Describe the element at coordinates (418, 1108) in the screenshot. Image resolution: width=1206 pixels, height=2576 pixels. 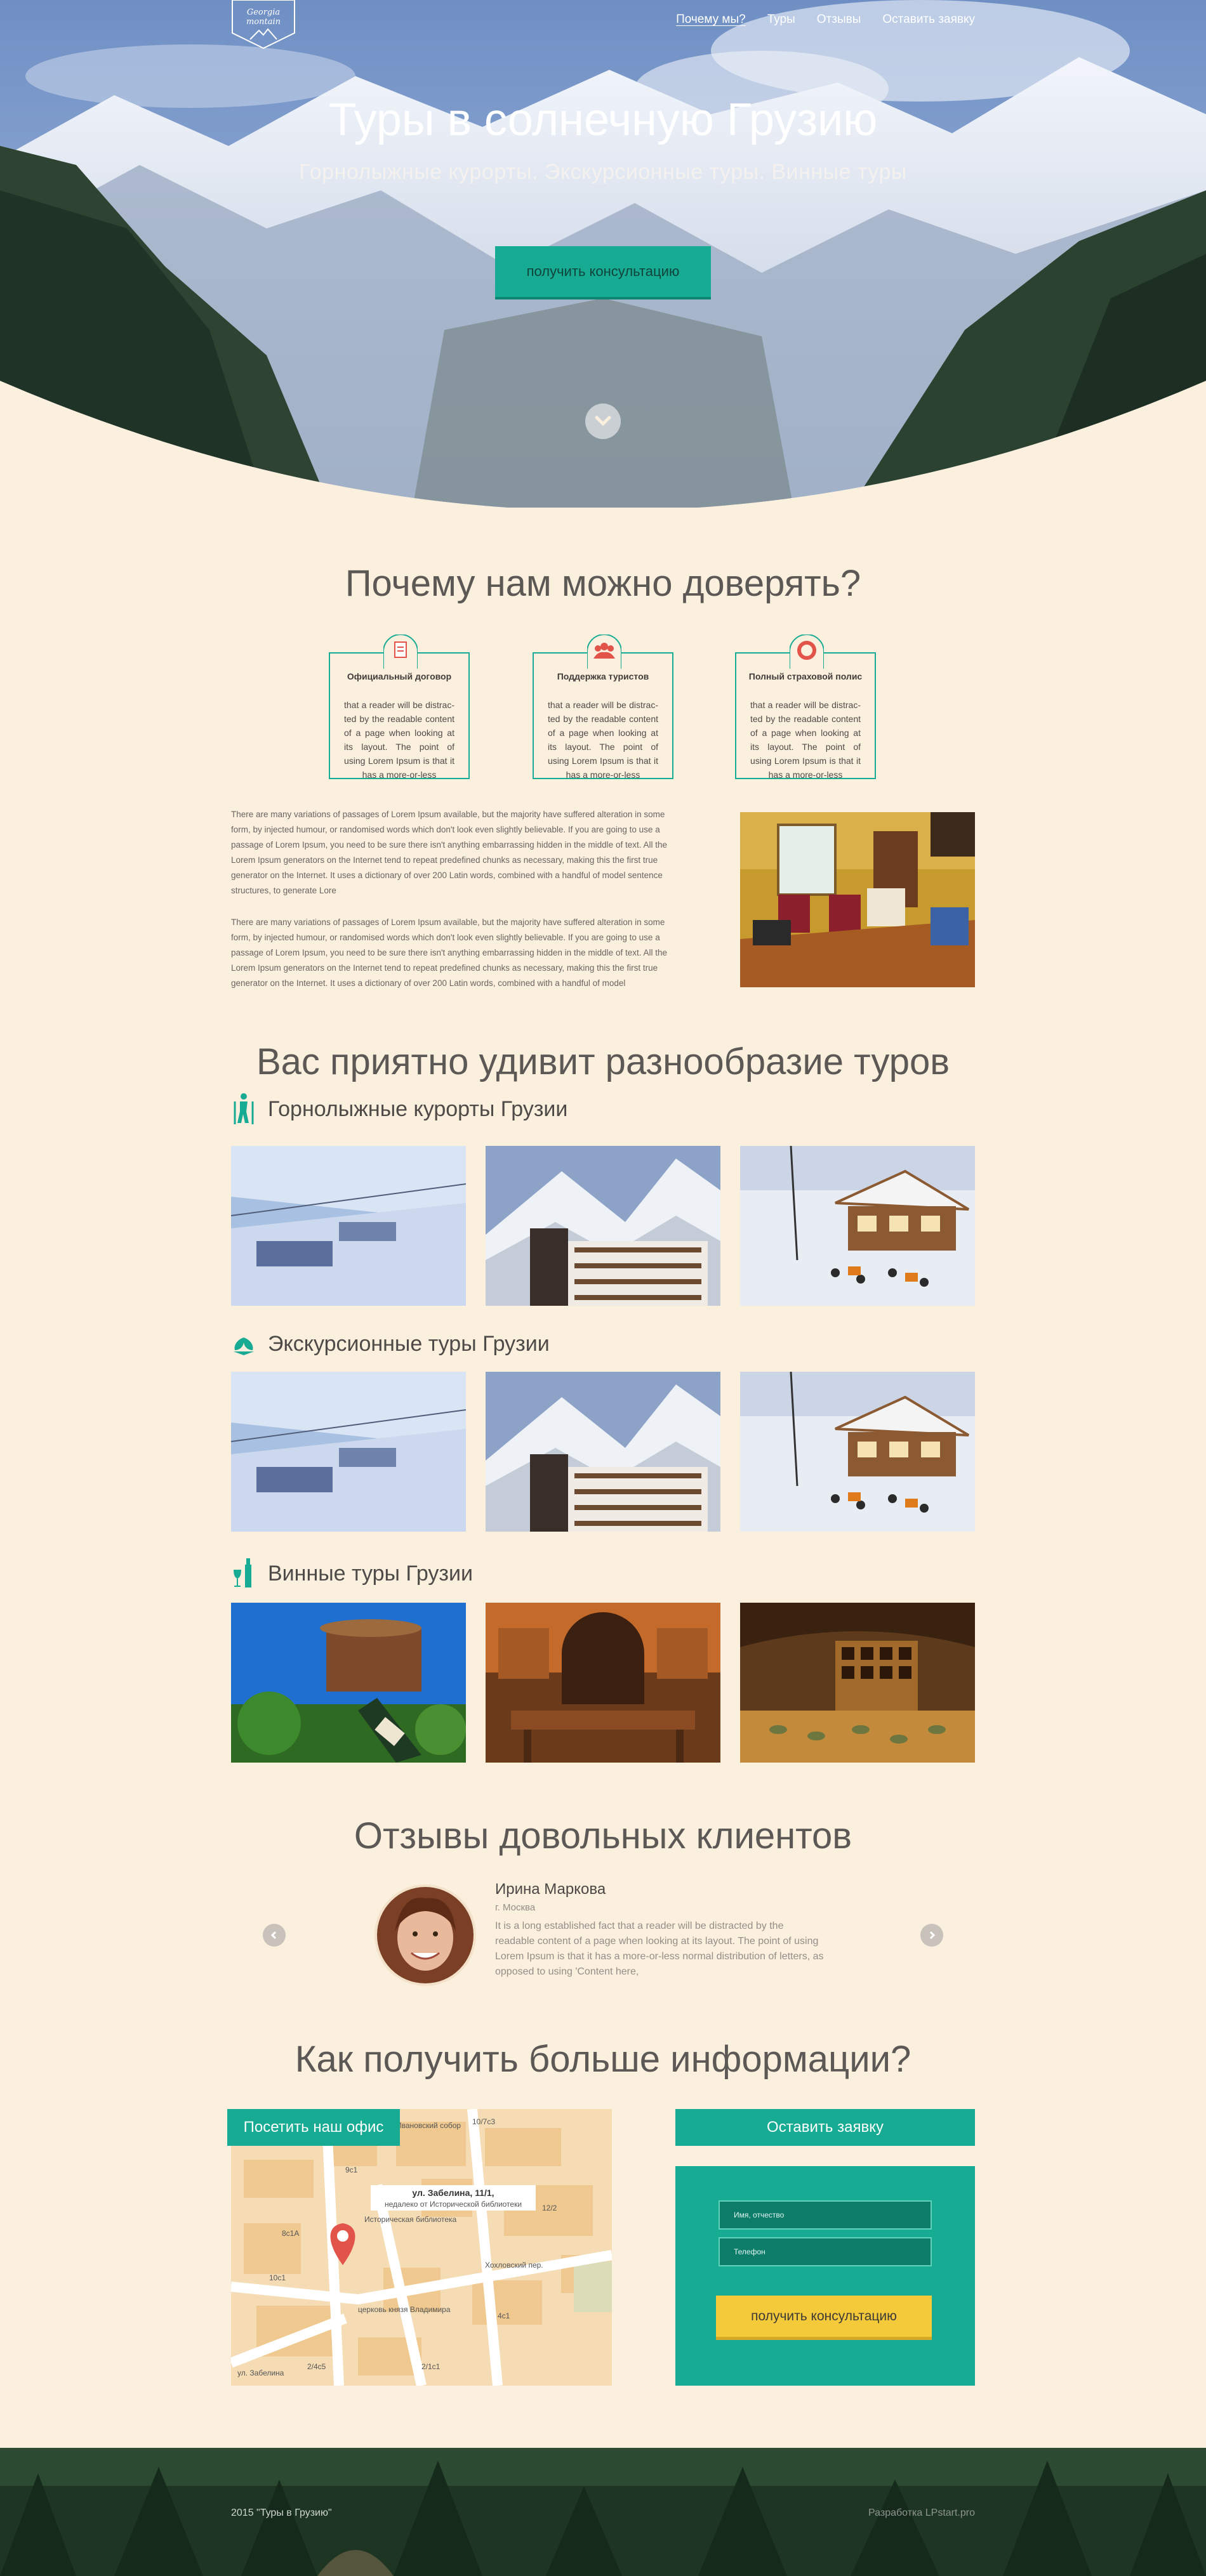
I see `category-ski-title: Горнолыжные курорты Грузии` at that location.